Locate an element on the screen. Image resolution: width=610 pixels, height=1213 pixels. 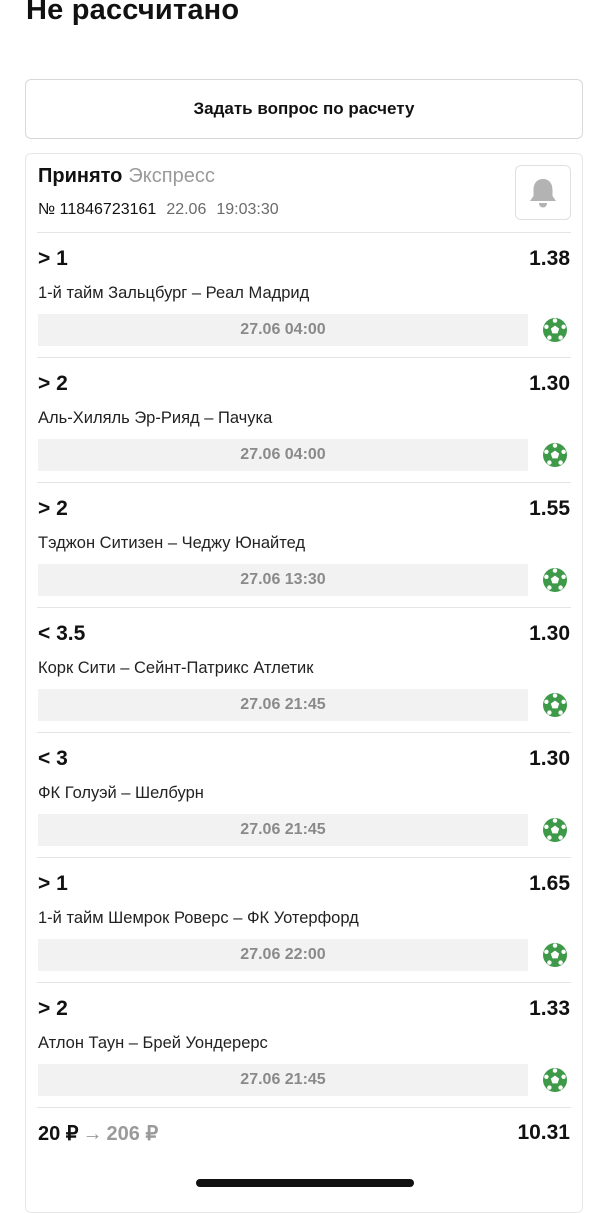
bell-icon is located at coordinates (543, 192).